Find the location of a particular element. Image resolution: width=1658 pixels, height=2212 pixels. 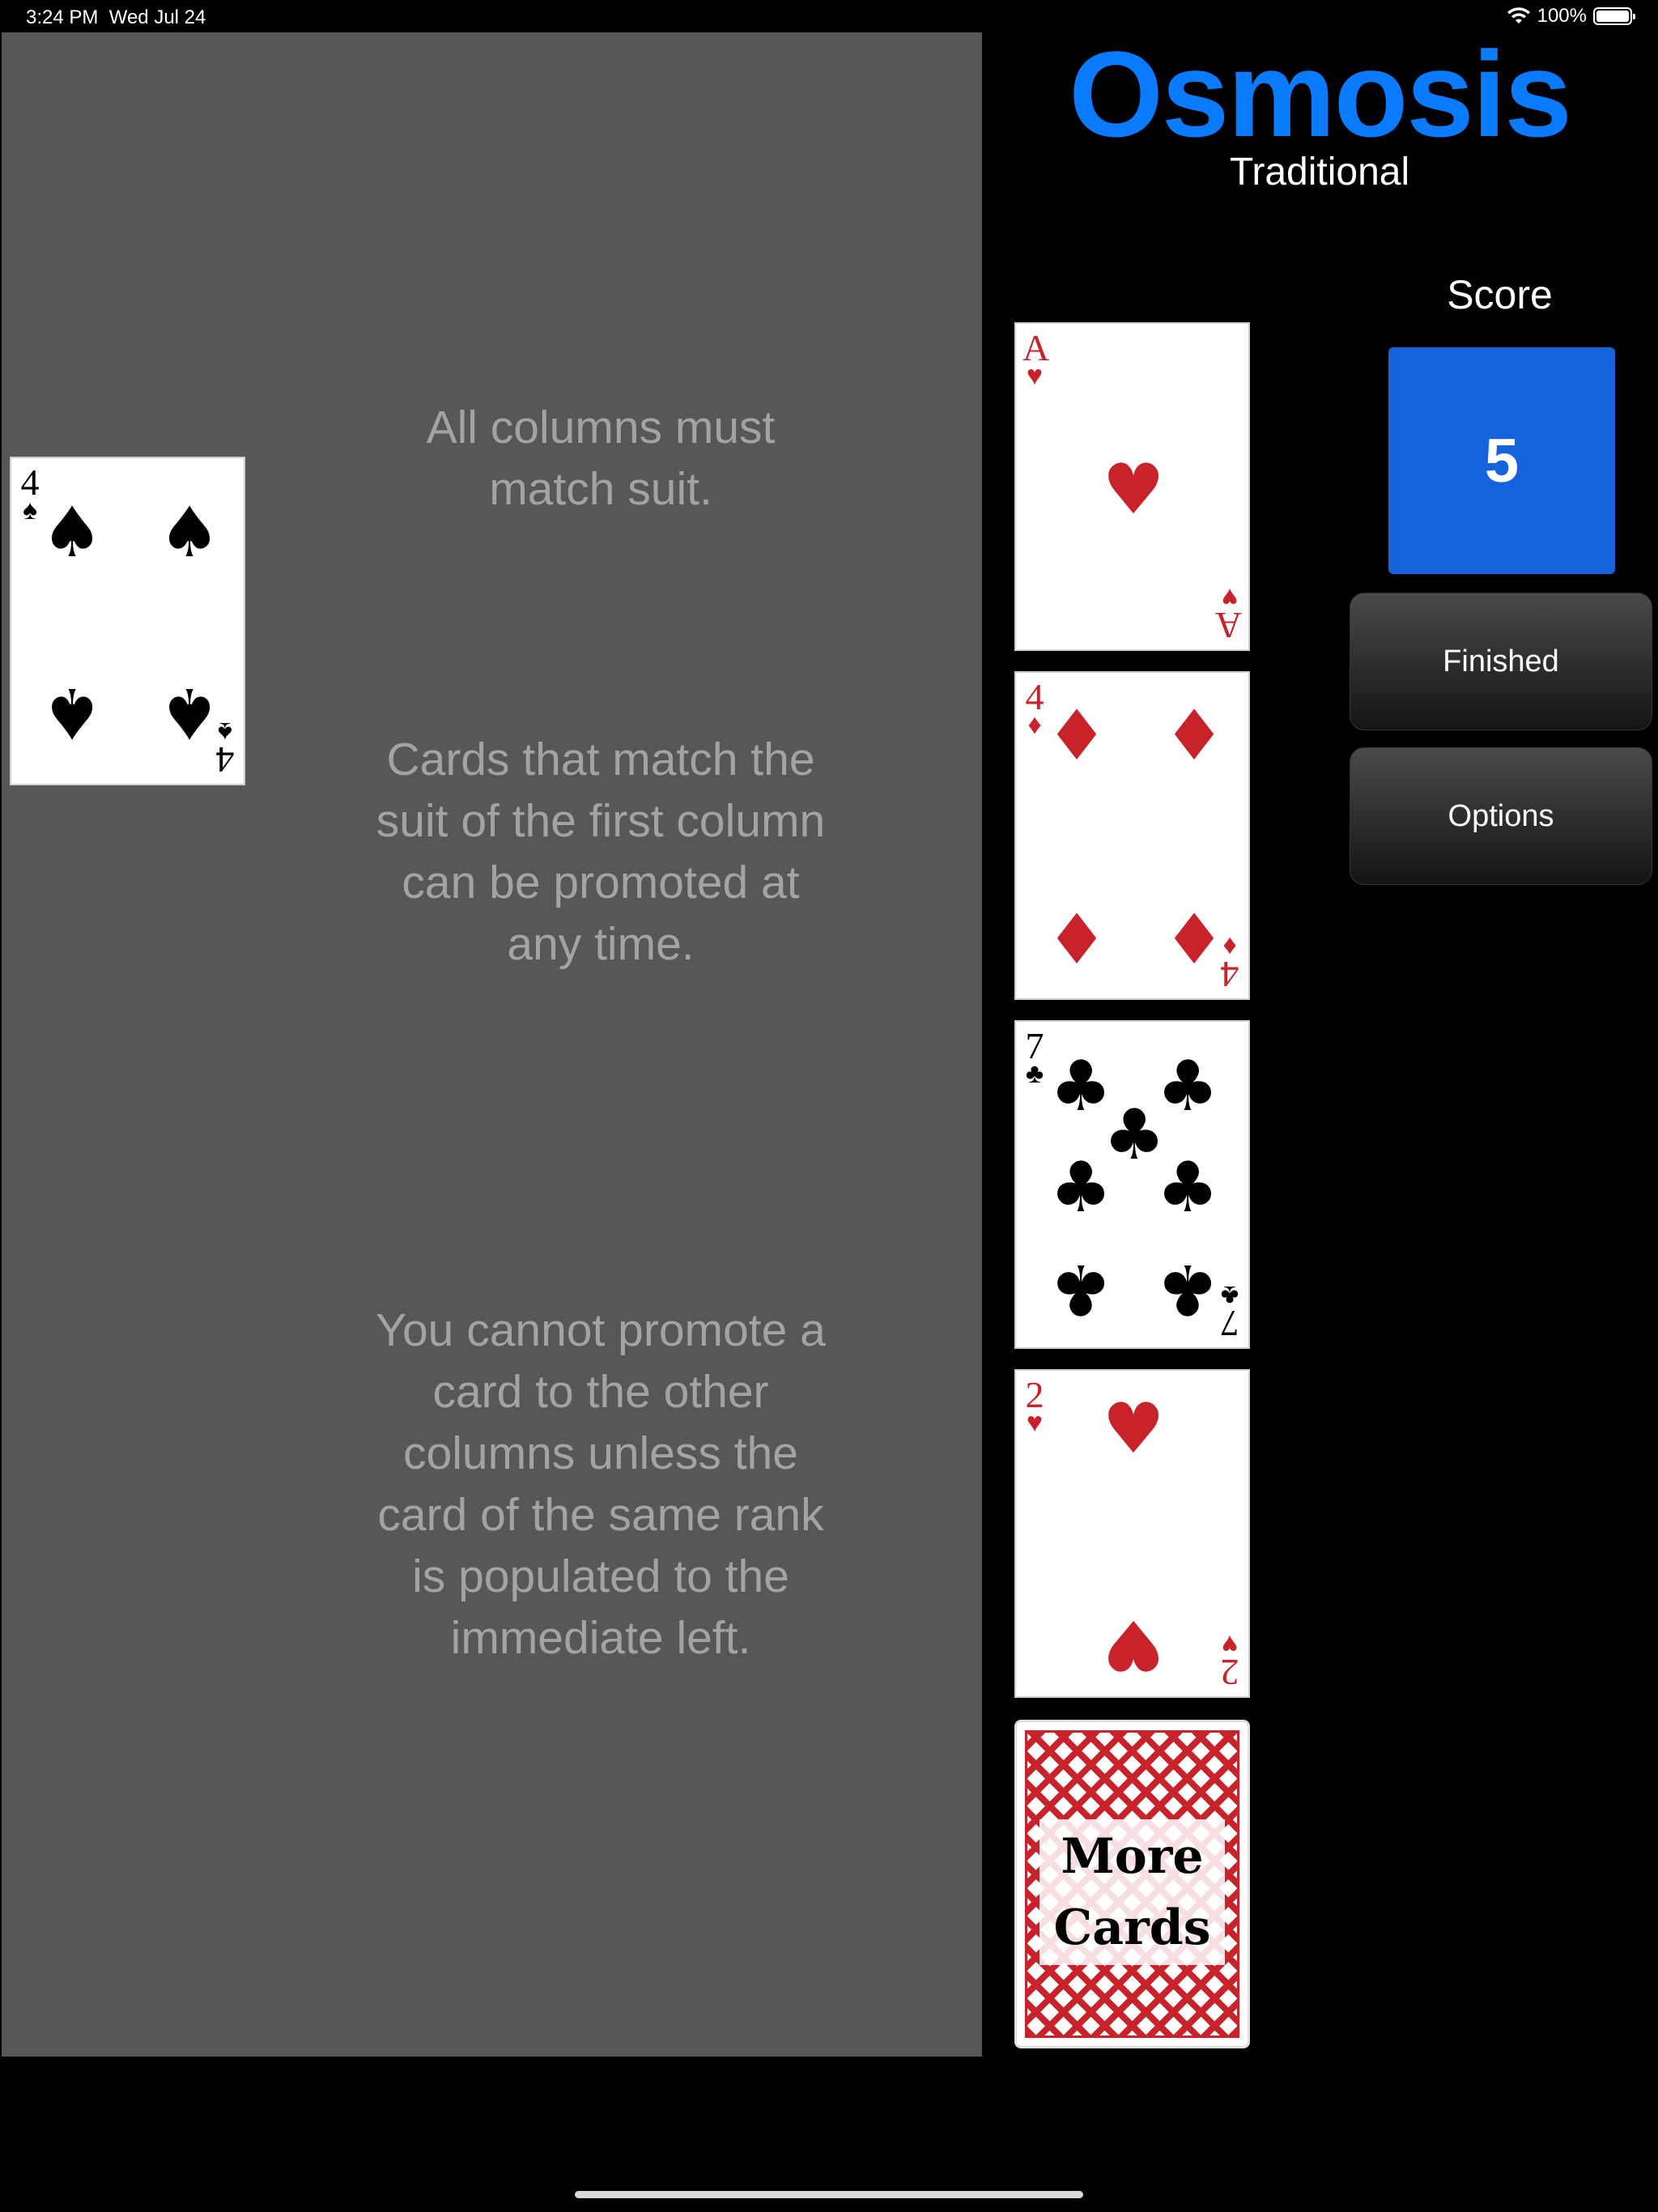

battery-icon is located at coordinates (1614, 16).